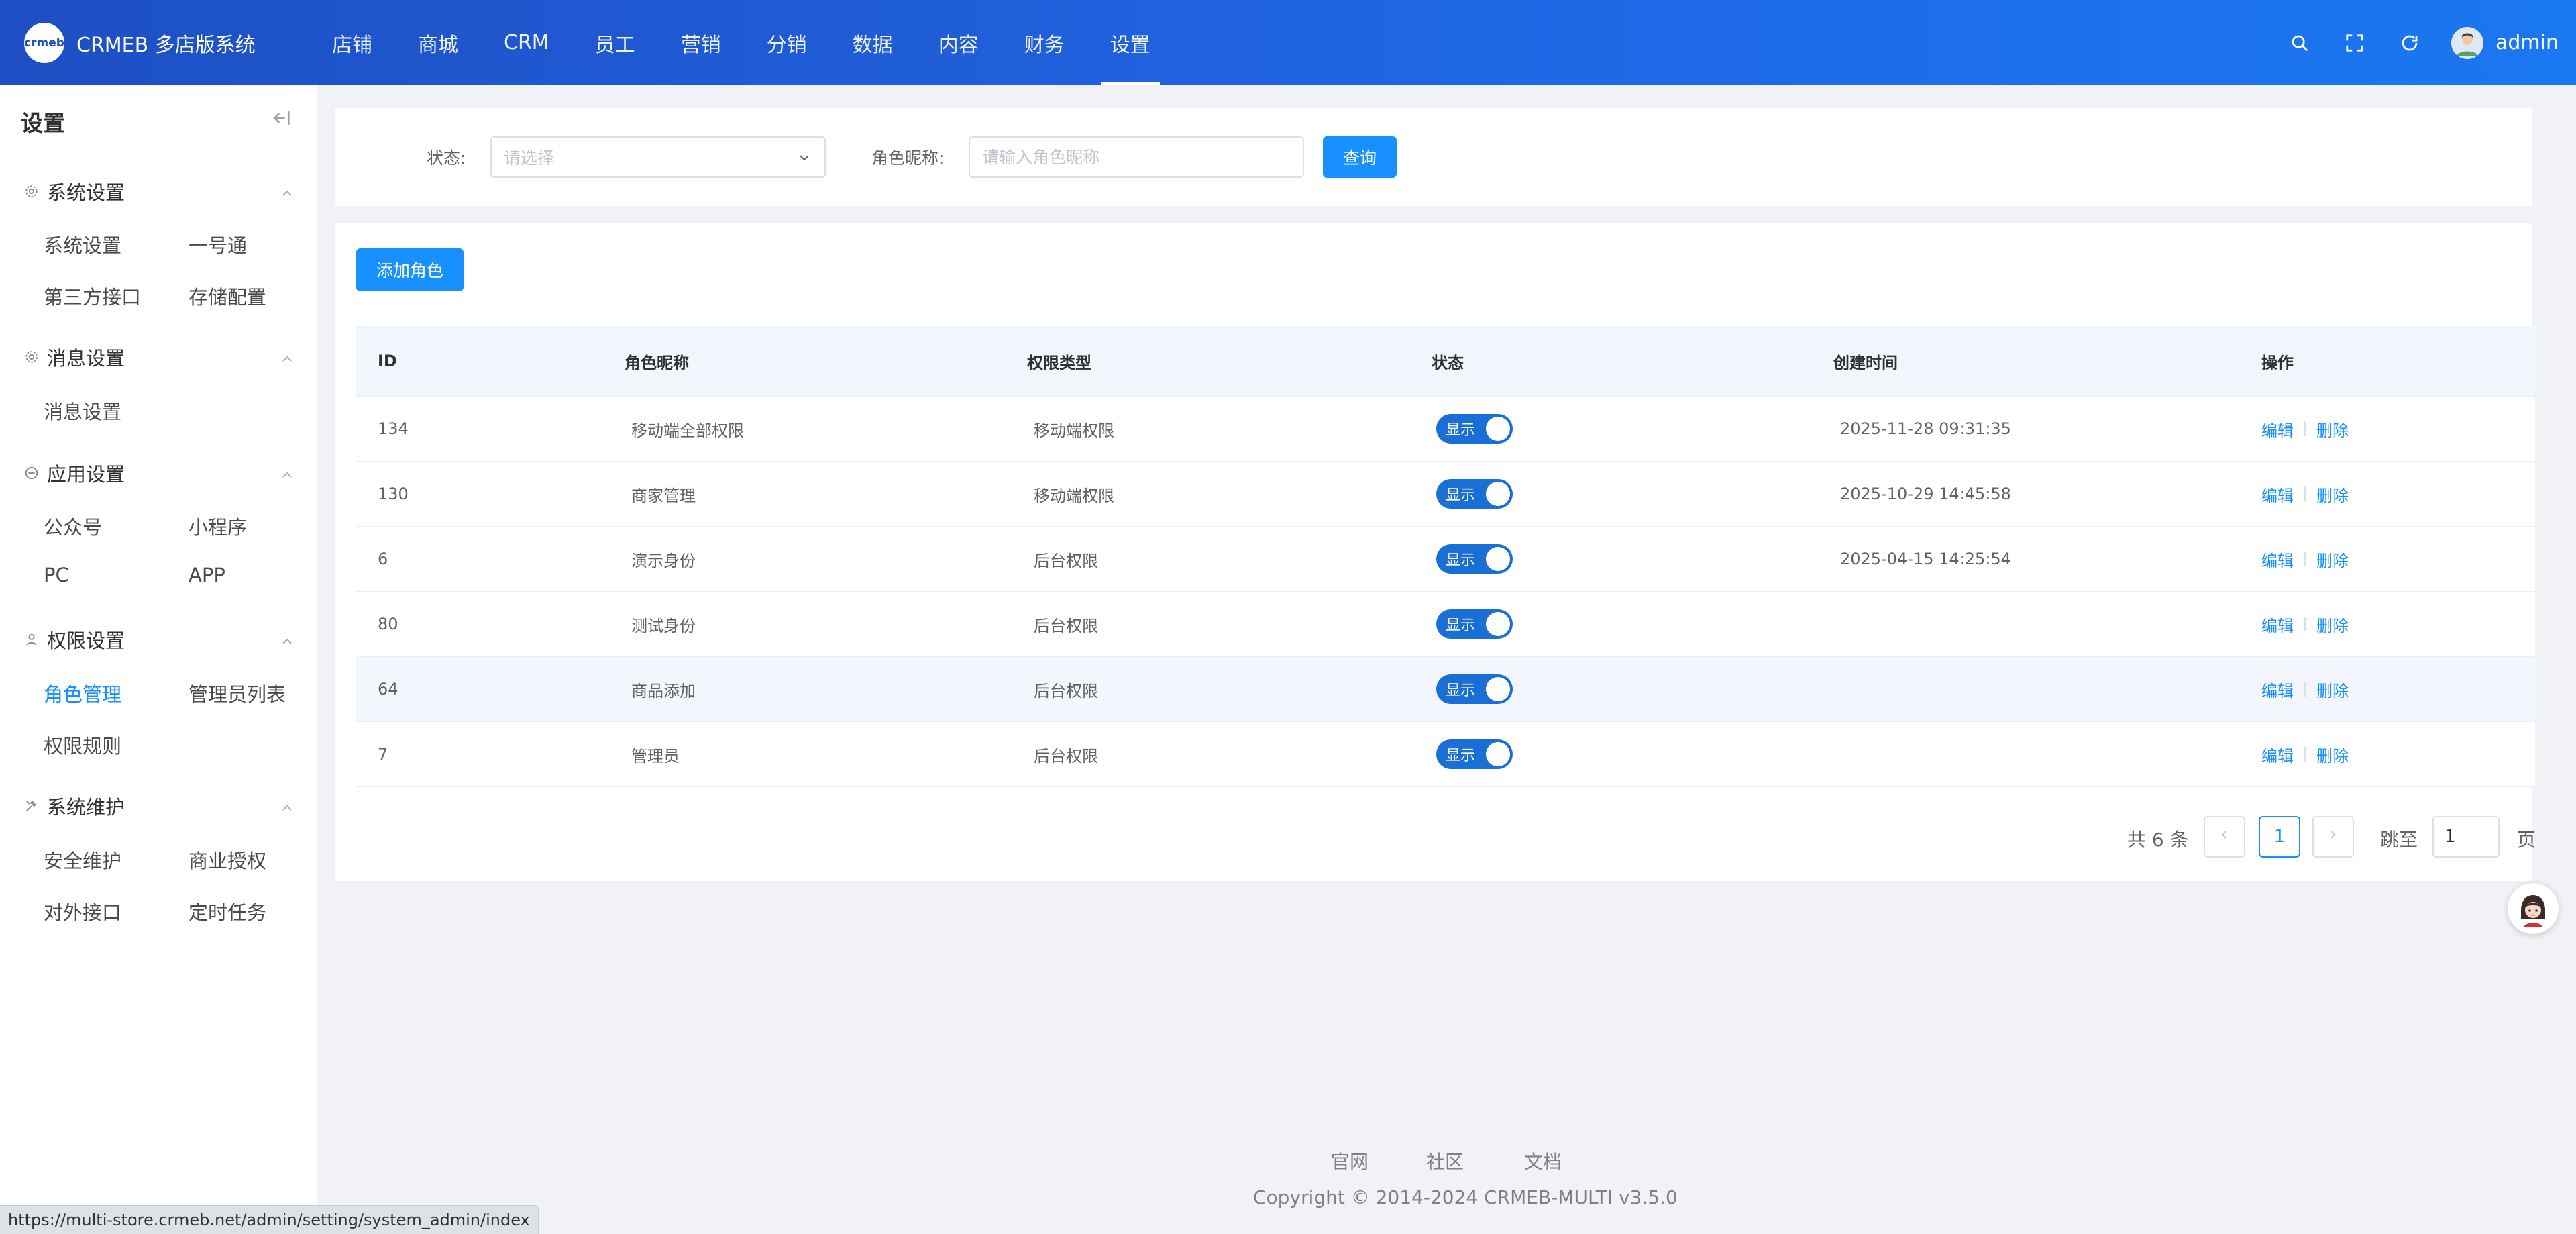  Describe the element at coordinates (218, 526) in the screenshot. I see `sidebar-item-mini-program: 小程序` at that location.